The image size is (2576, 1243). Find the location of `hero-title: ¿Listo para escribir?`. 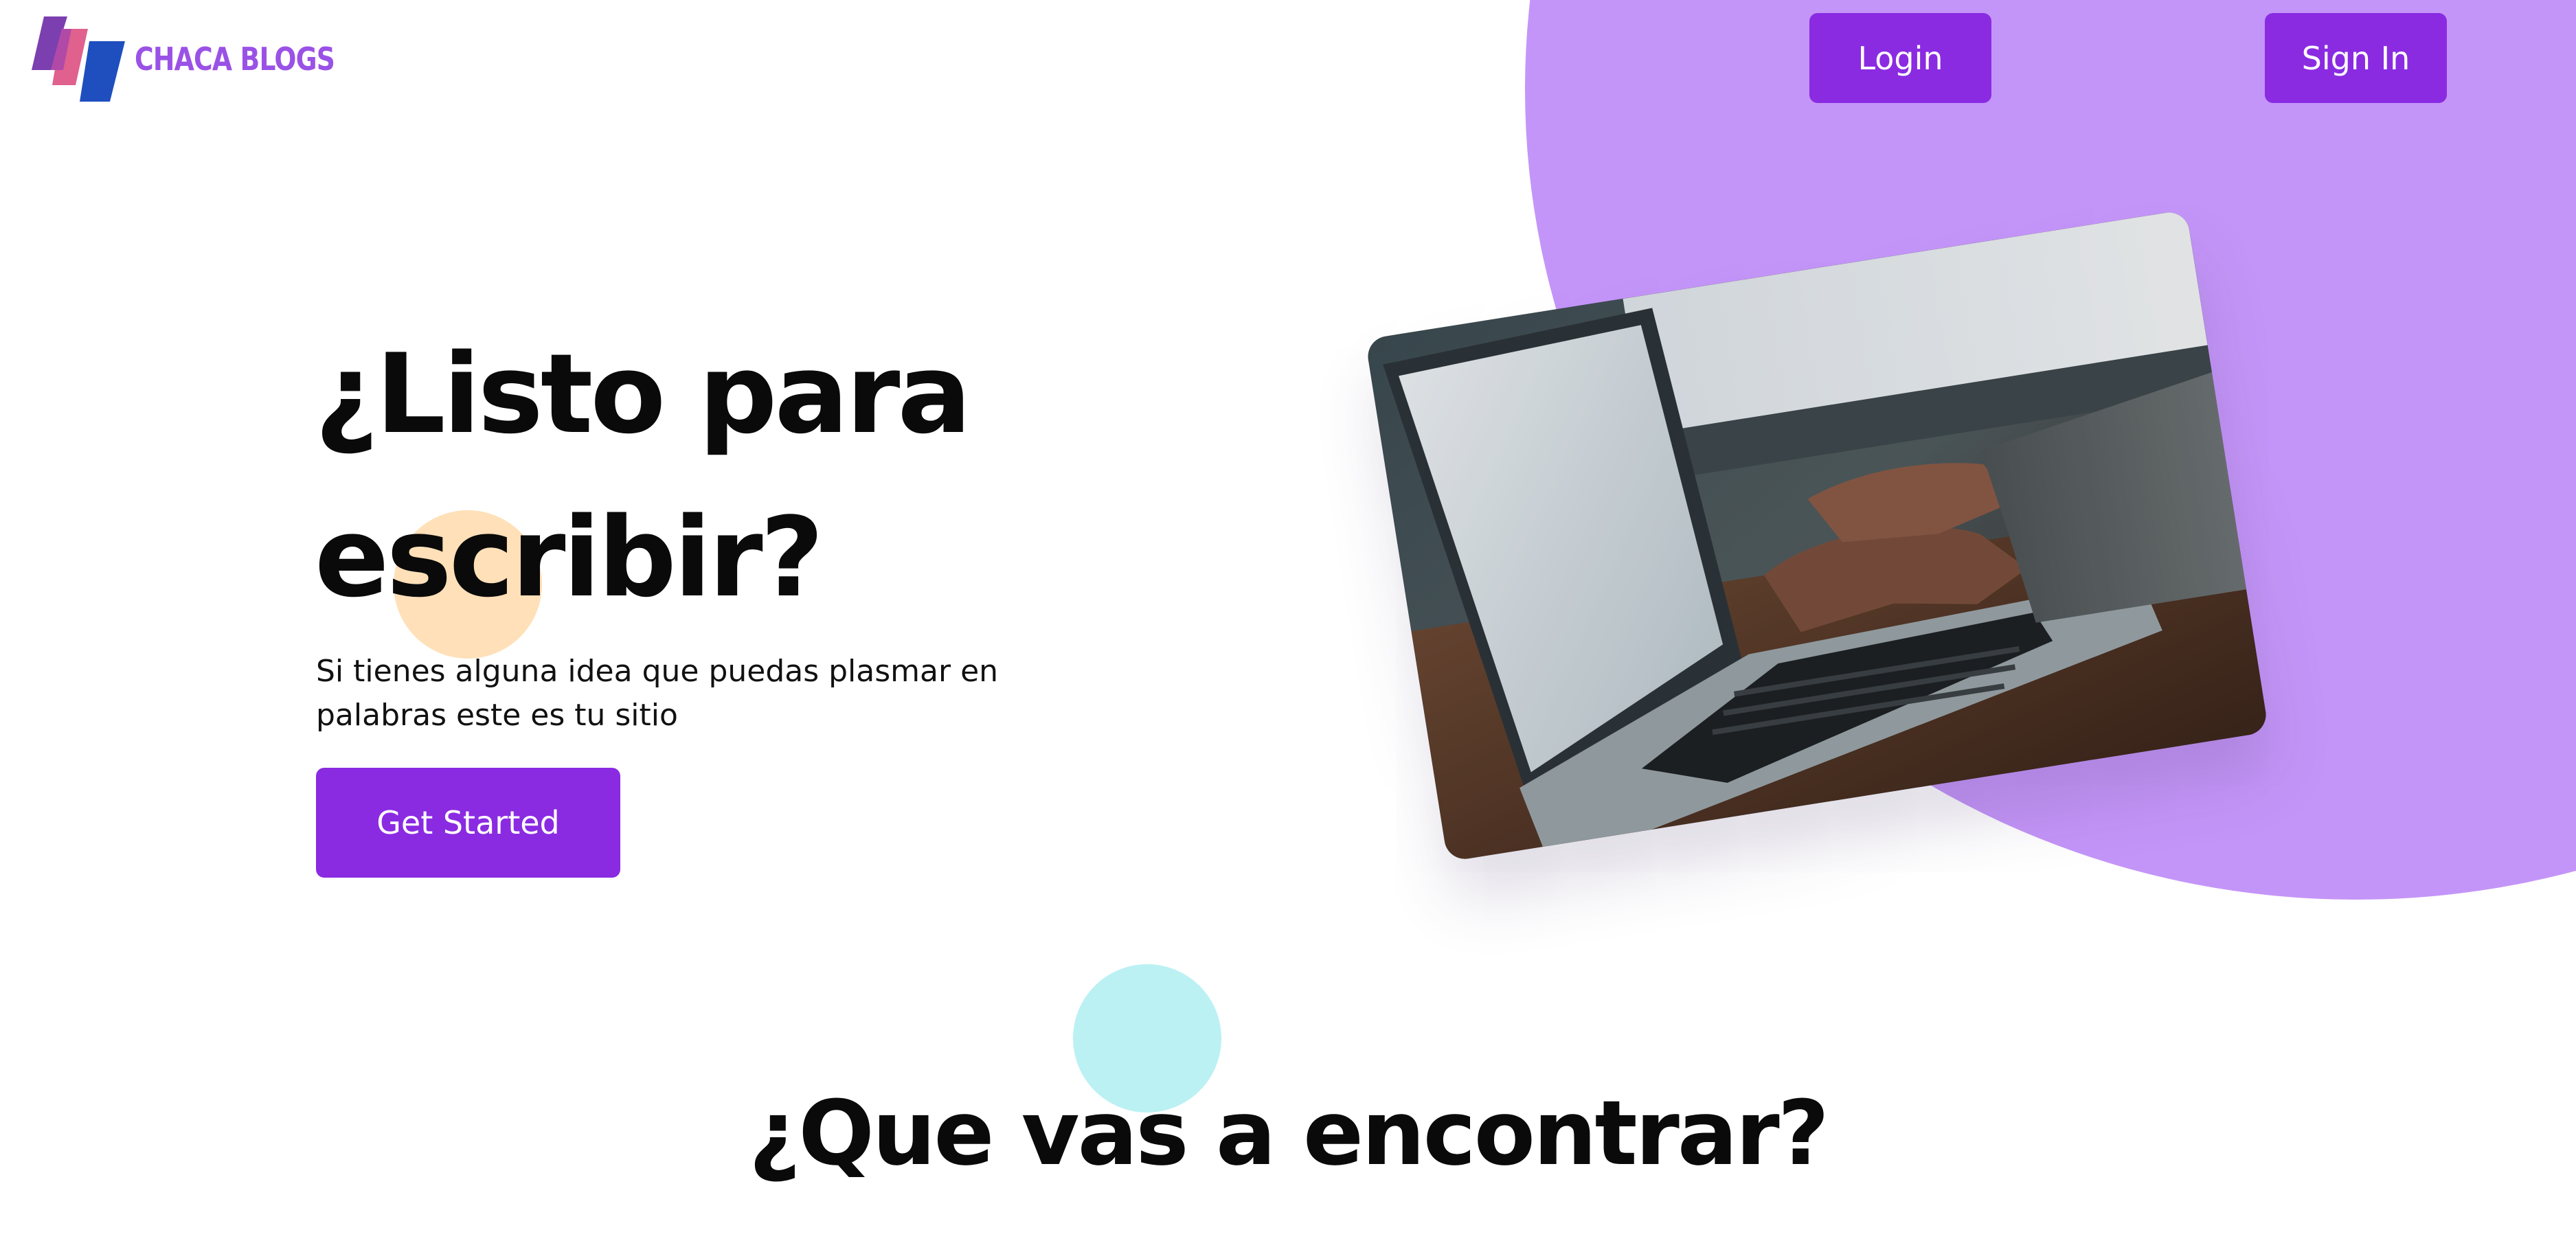

hero-title: ¿Listo para escribir? is located at coordinates (643, 476).